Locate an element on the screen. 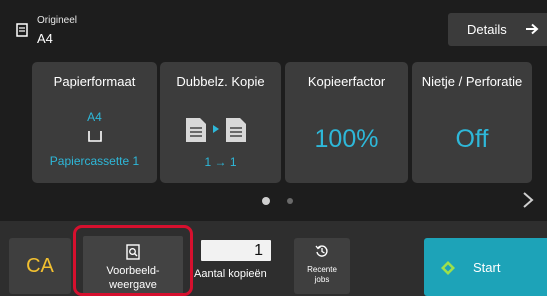  recent-jobs-label-line1: Recente is located at coordinates (322, 269).